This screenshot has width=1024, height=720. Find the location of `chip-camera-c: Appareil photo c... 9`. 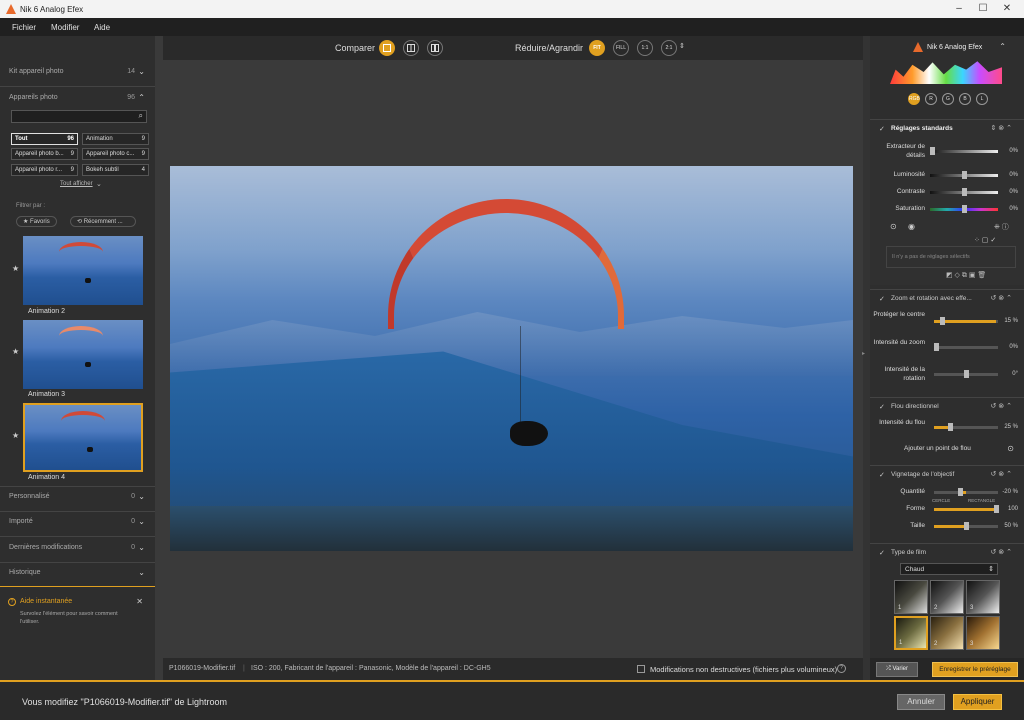

chip-camera-c: Appareil photo c... 9 is located at coordinates (115, 154).